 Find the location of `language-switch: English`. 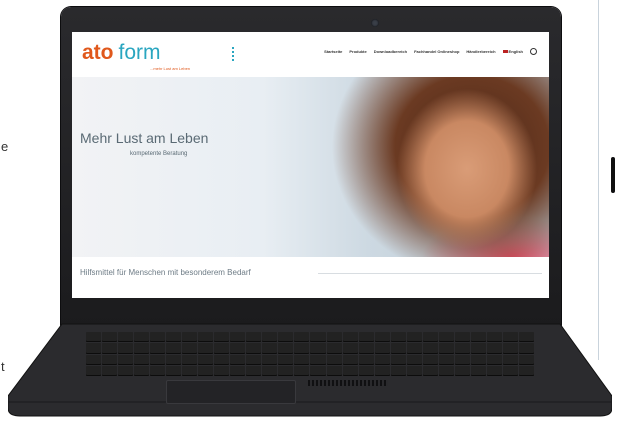

language-switch: English is located at coordinates (512, 51).